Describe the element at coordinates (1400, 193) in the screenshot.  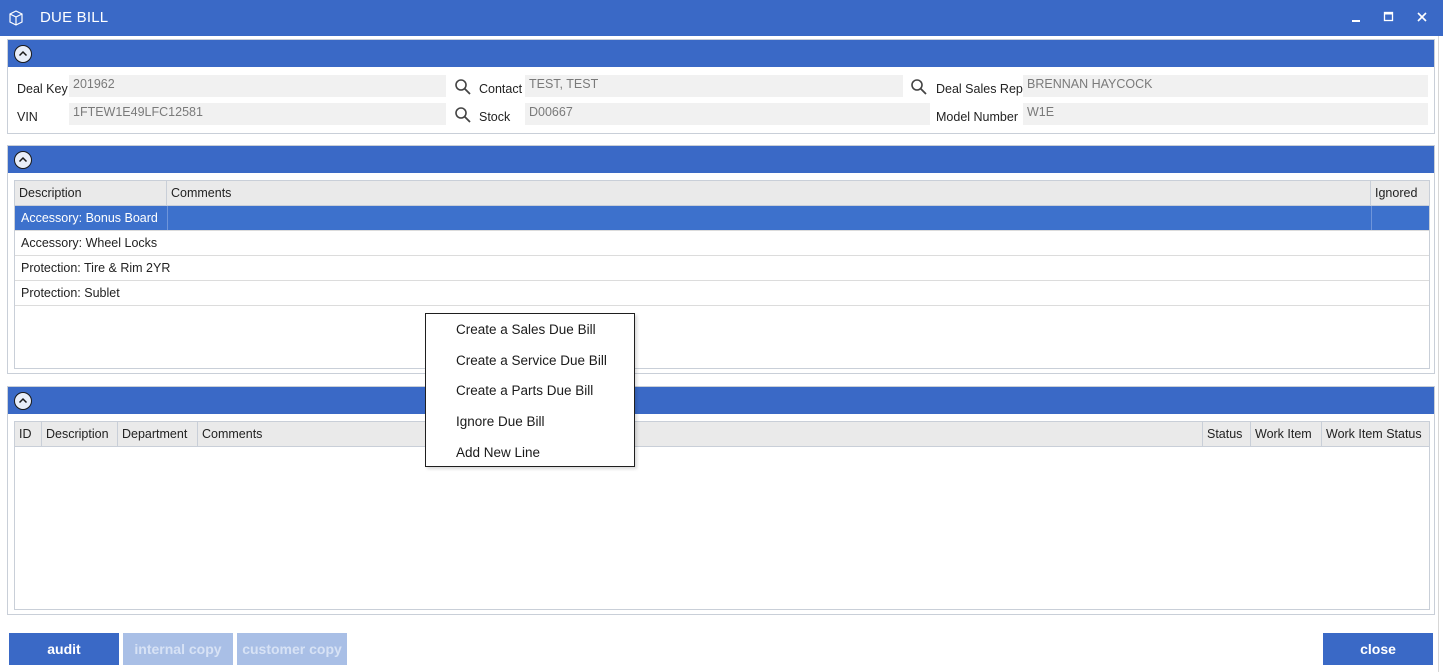
I see `column-header-ignored: Ignored` at that location.